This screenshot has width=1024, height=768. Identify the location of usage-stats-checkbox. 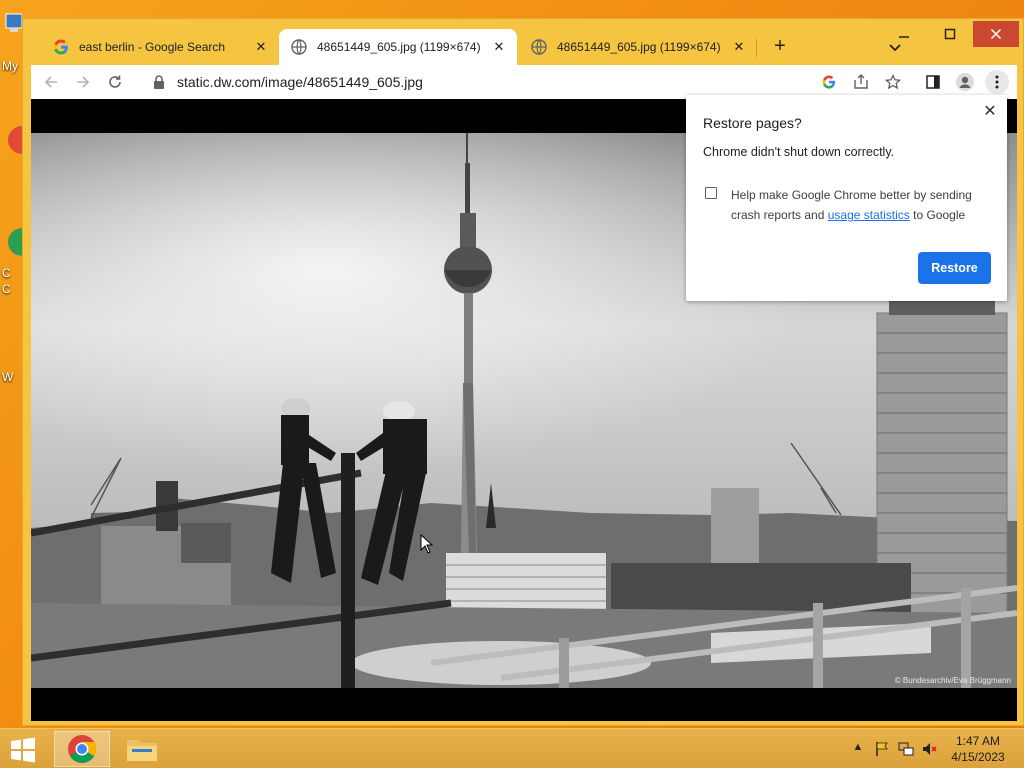
(711, 193).